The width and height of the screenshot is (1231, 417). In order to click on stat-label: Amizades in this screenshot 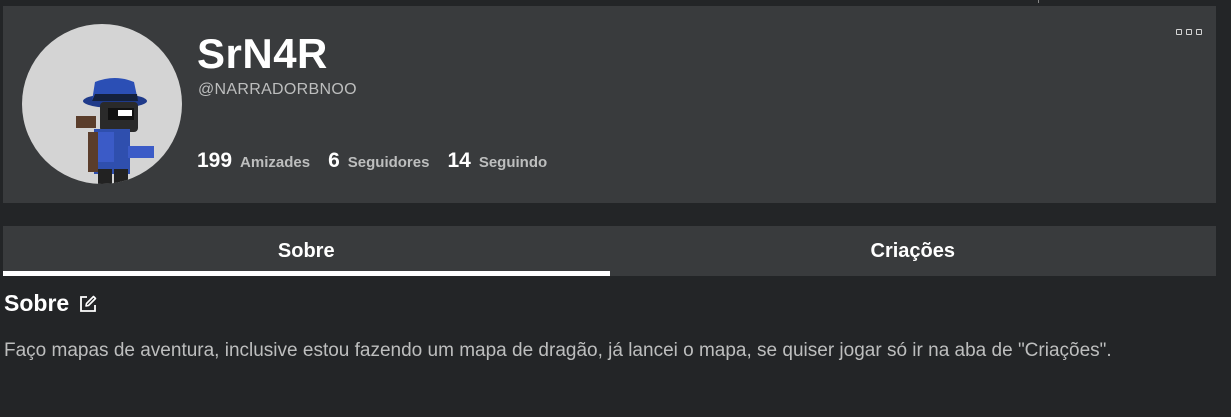, I will do `click(275, 162)`.